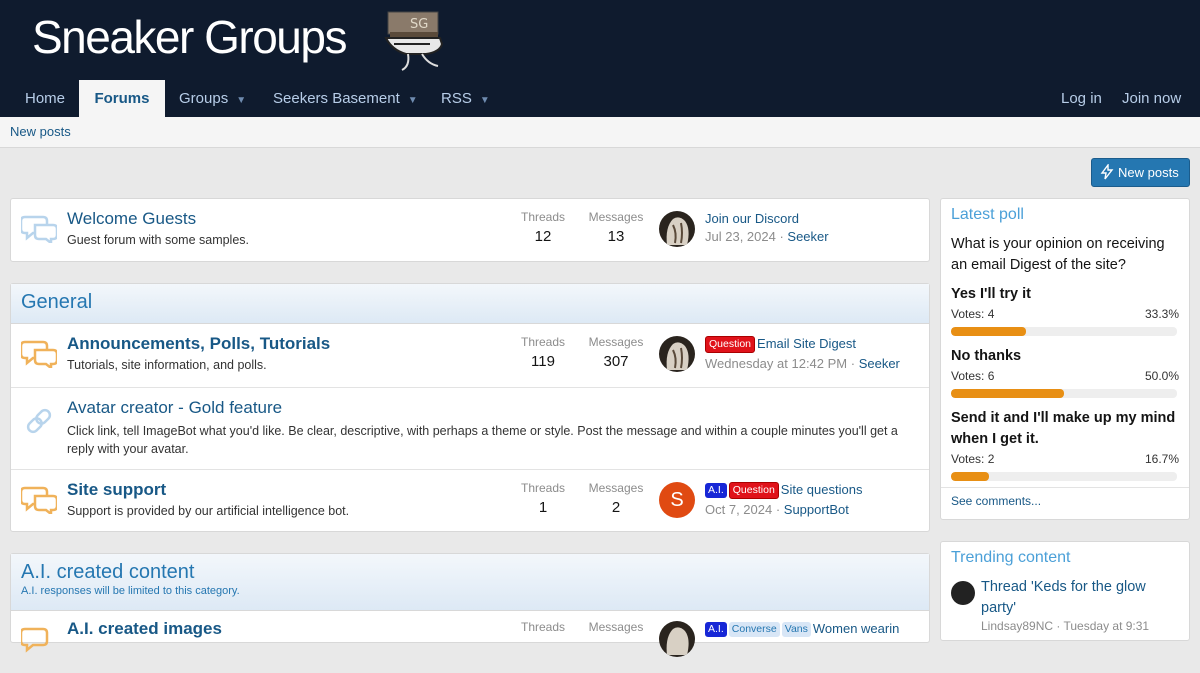  What do you see at coordinates (1080, 598) in the screenshot?
I see `trending-item-title: Thread 'Keds for the glow party'` at bounding box center [1080, 598].